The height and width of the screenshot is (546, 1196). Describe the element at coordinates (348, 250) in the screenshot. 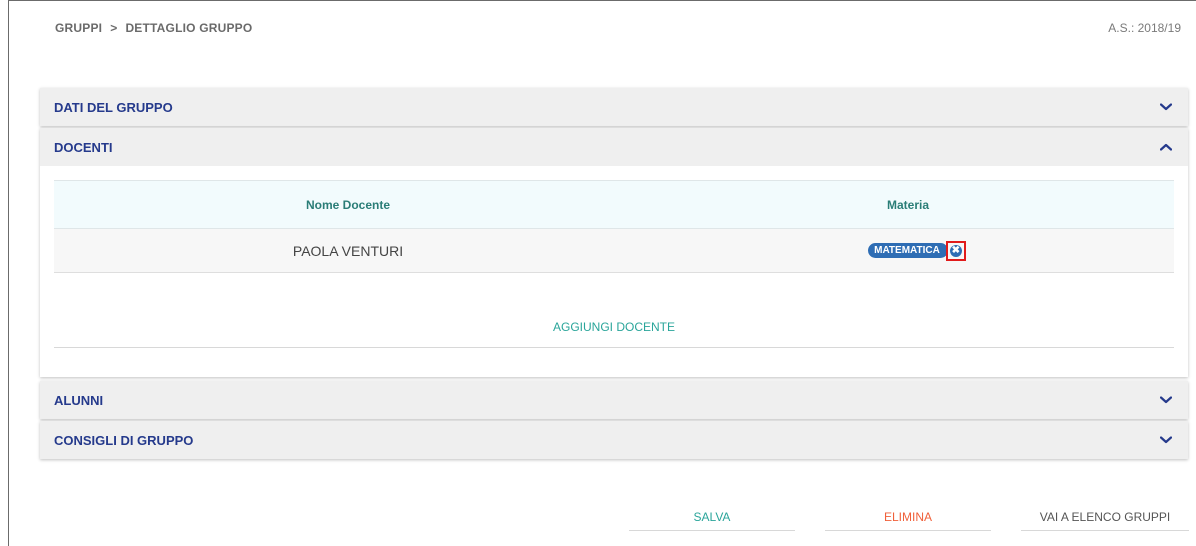

I see `teacher-name: PAOLA VENTURI` at that location.